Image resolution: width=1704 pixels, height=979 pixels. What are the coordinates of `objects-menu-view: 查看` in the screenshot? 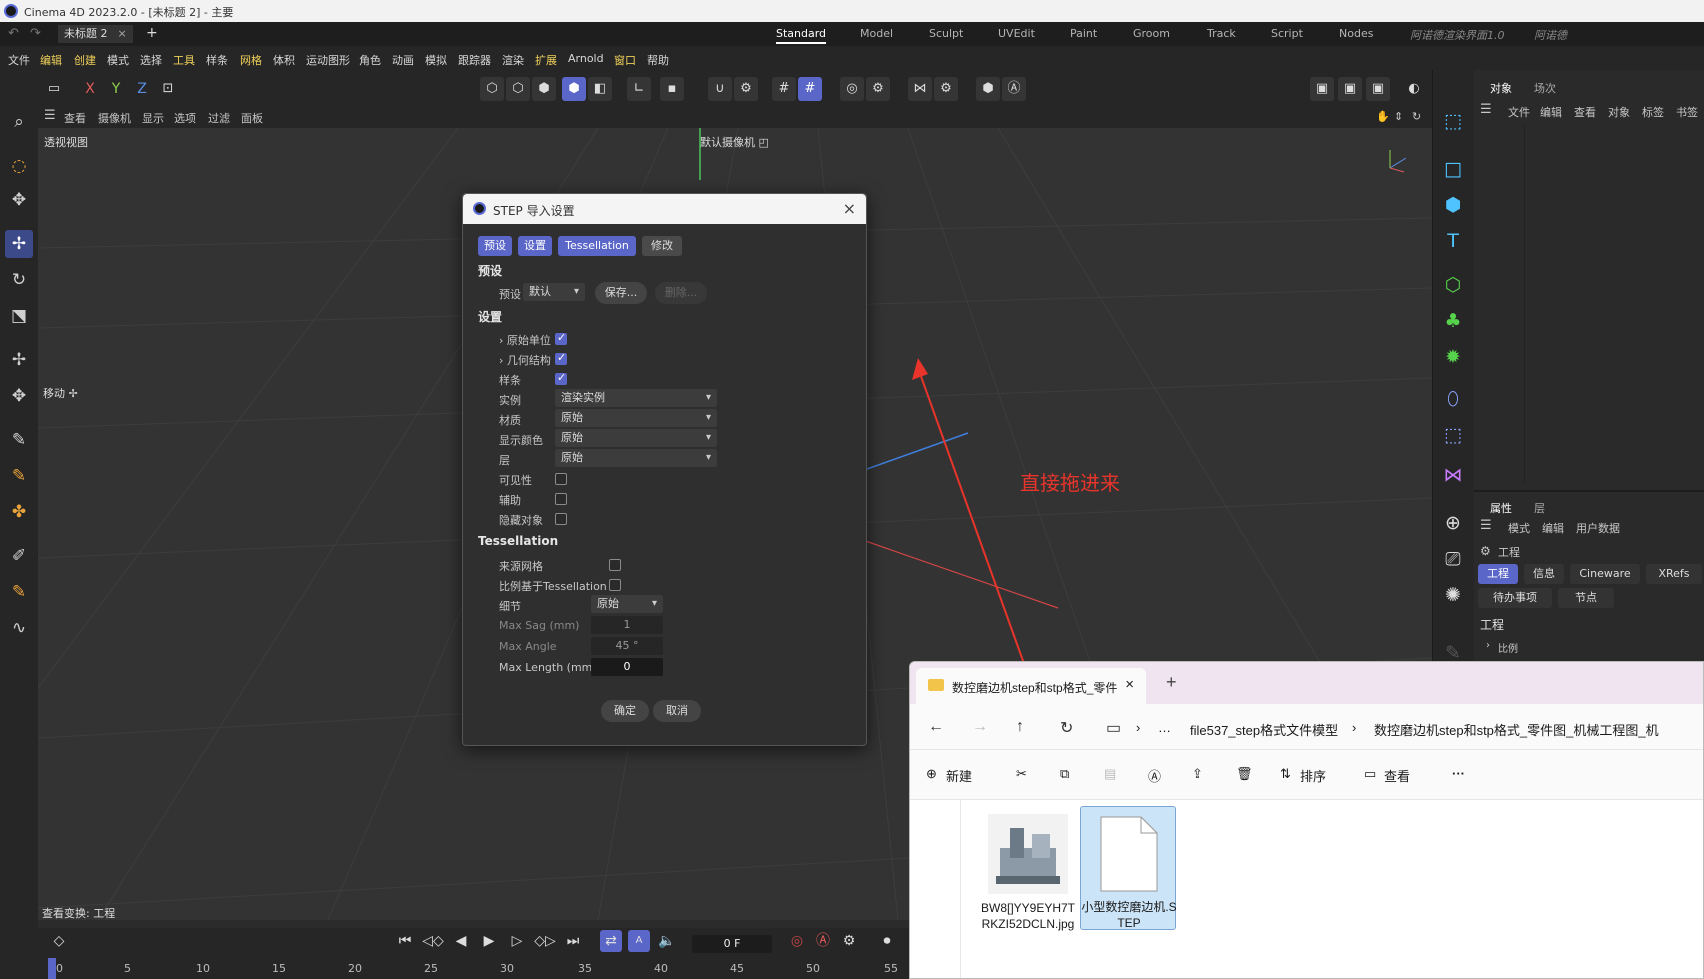 It's located at (1585, 112).